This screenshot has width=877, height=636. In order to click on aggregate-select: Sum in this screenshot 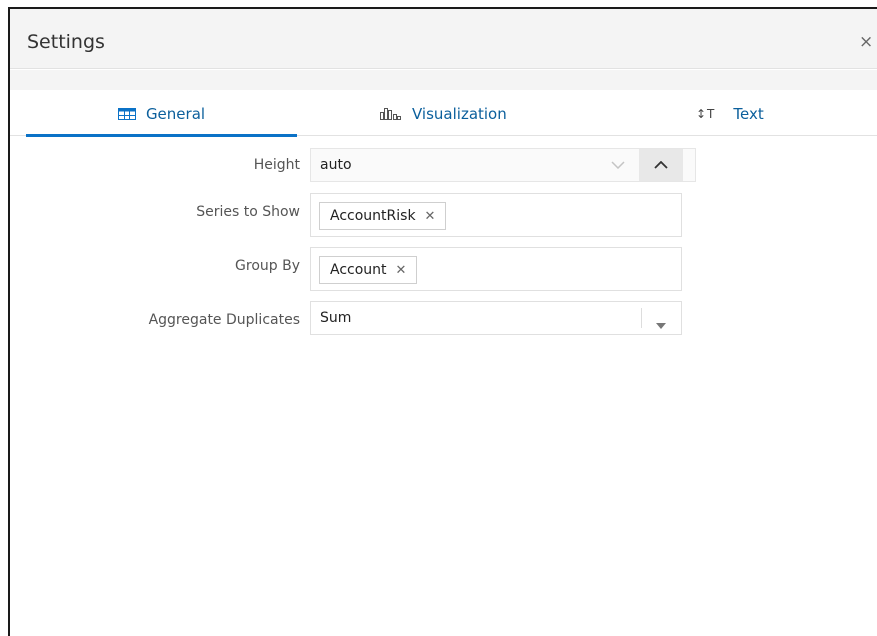, I will do `click(496, 318)`.